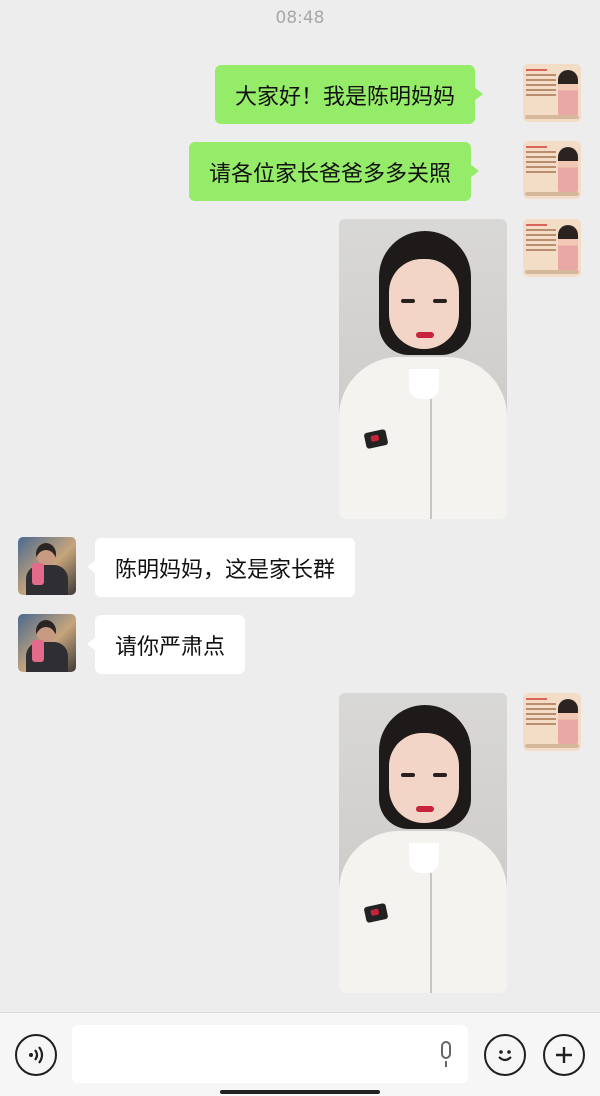  I want to click on emoji-icon, so click(505, 1055).